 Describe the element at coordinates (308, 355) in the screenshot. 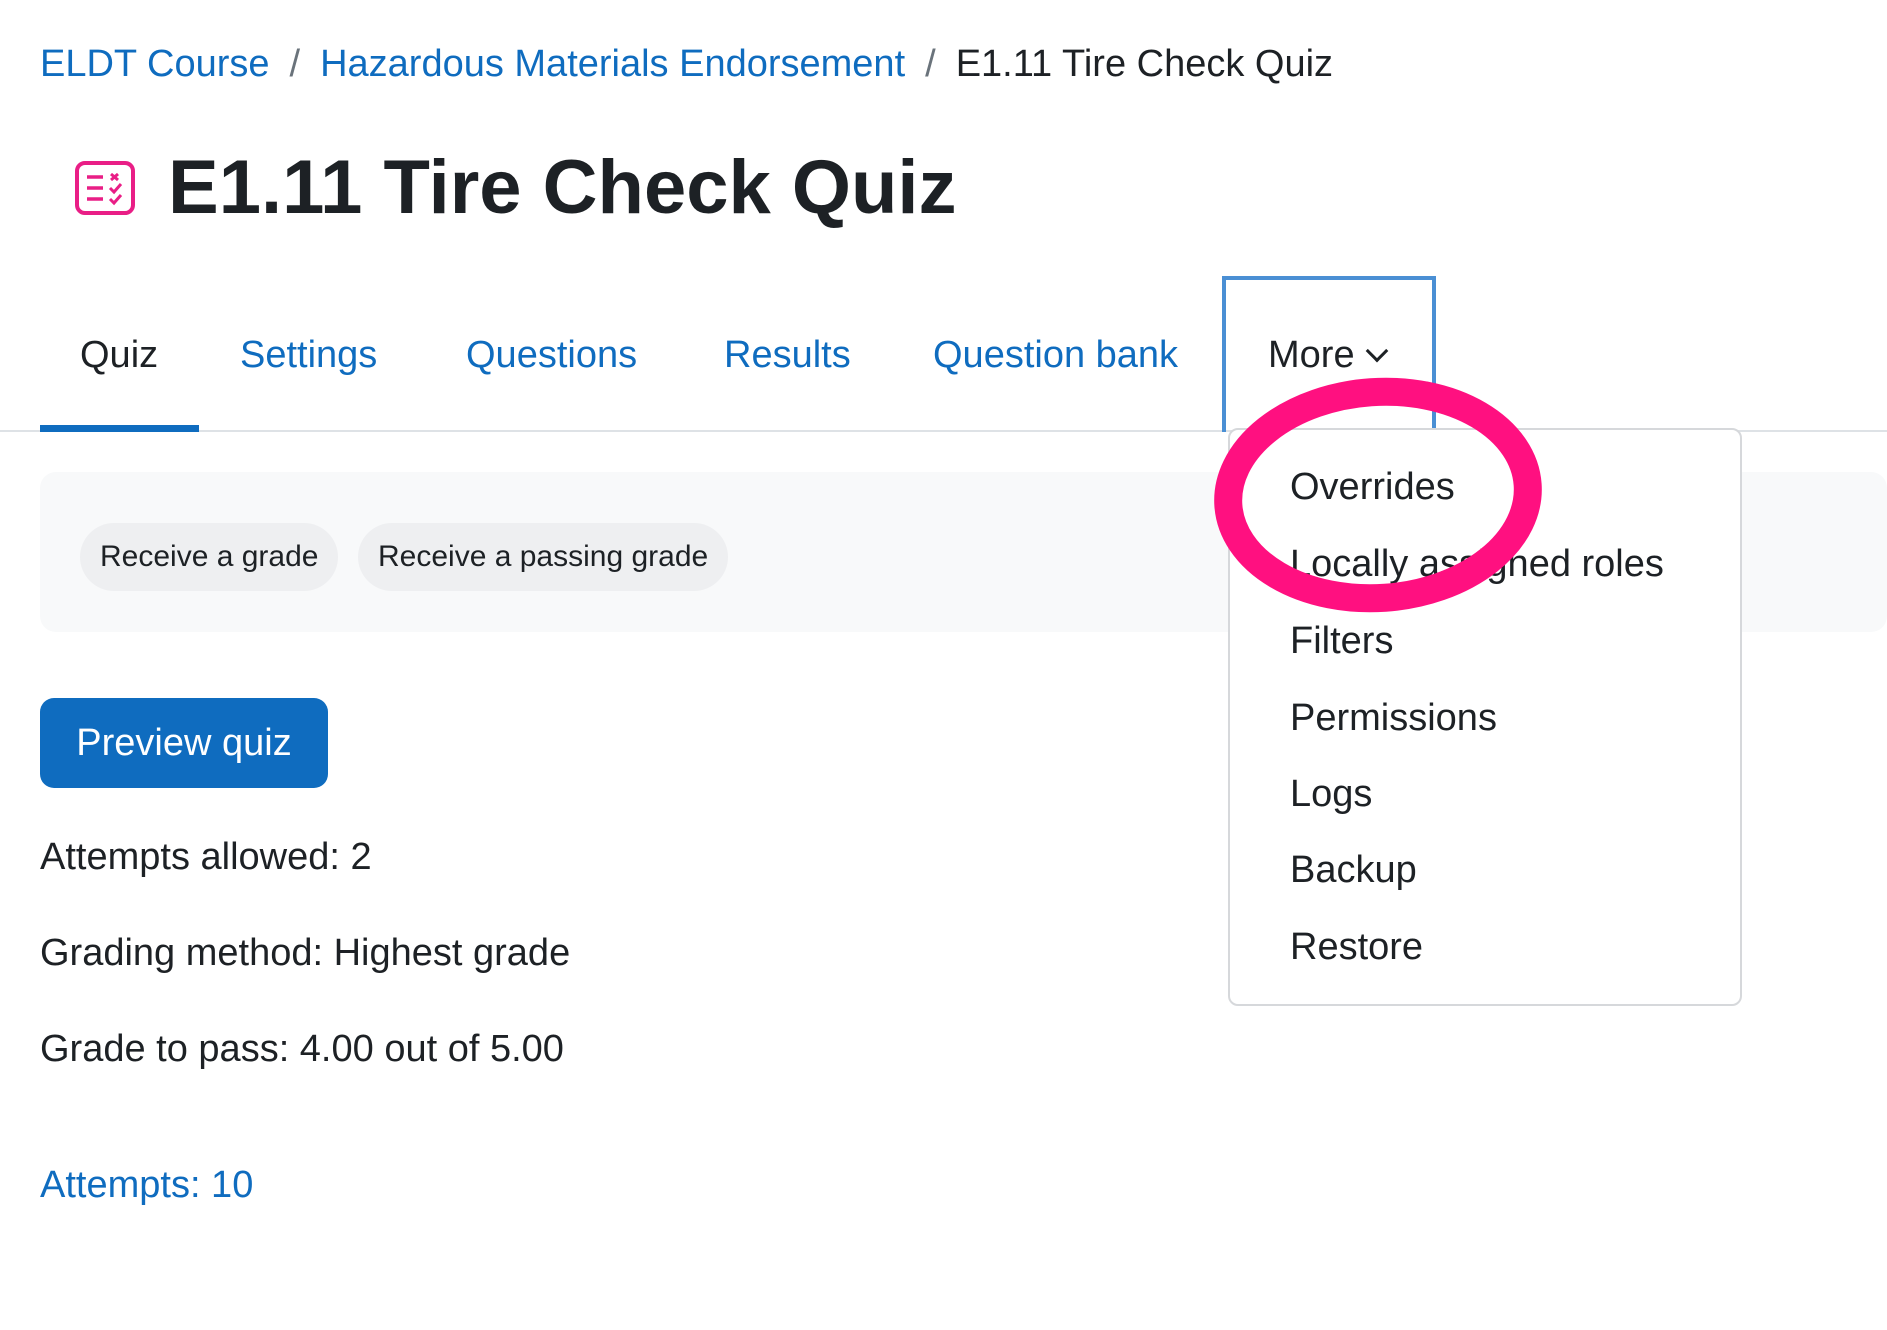

I see `tab-settings: Settings` at that location.